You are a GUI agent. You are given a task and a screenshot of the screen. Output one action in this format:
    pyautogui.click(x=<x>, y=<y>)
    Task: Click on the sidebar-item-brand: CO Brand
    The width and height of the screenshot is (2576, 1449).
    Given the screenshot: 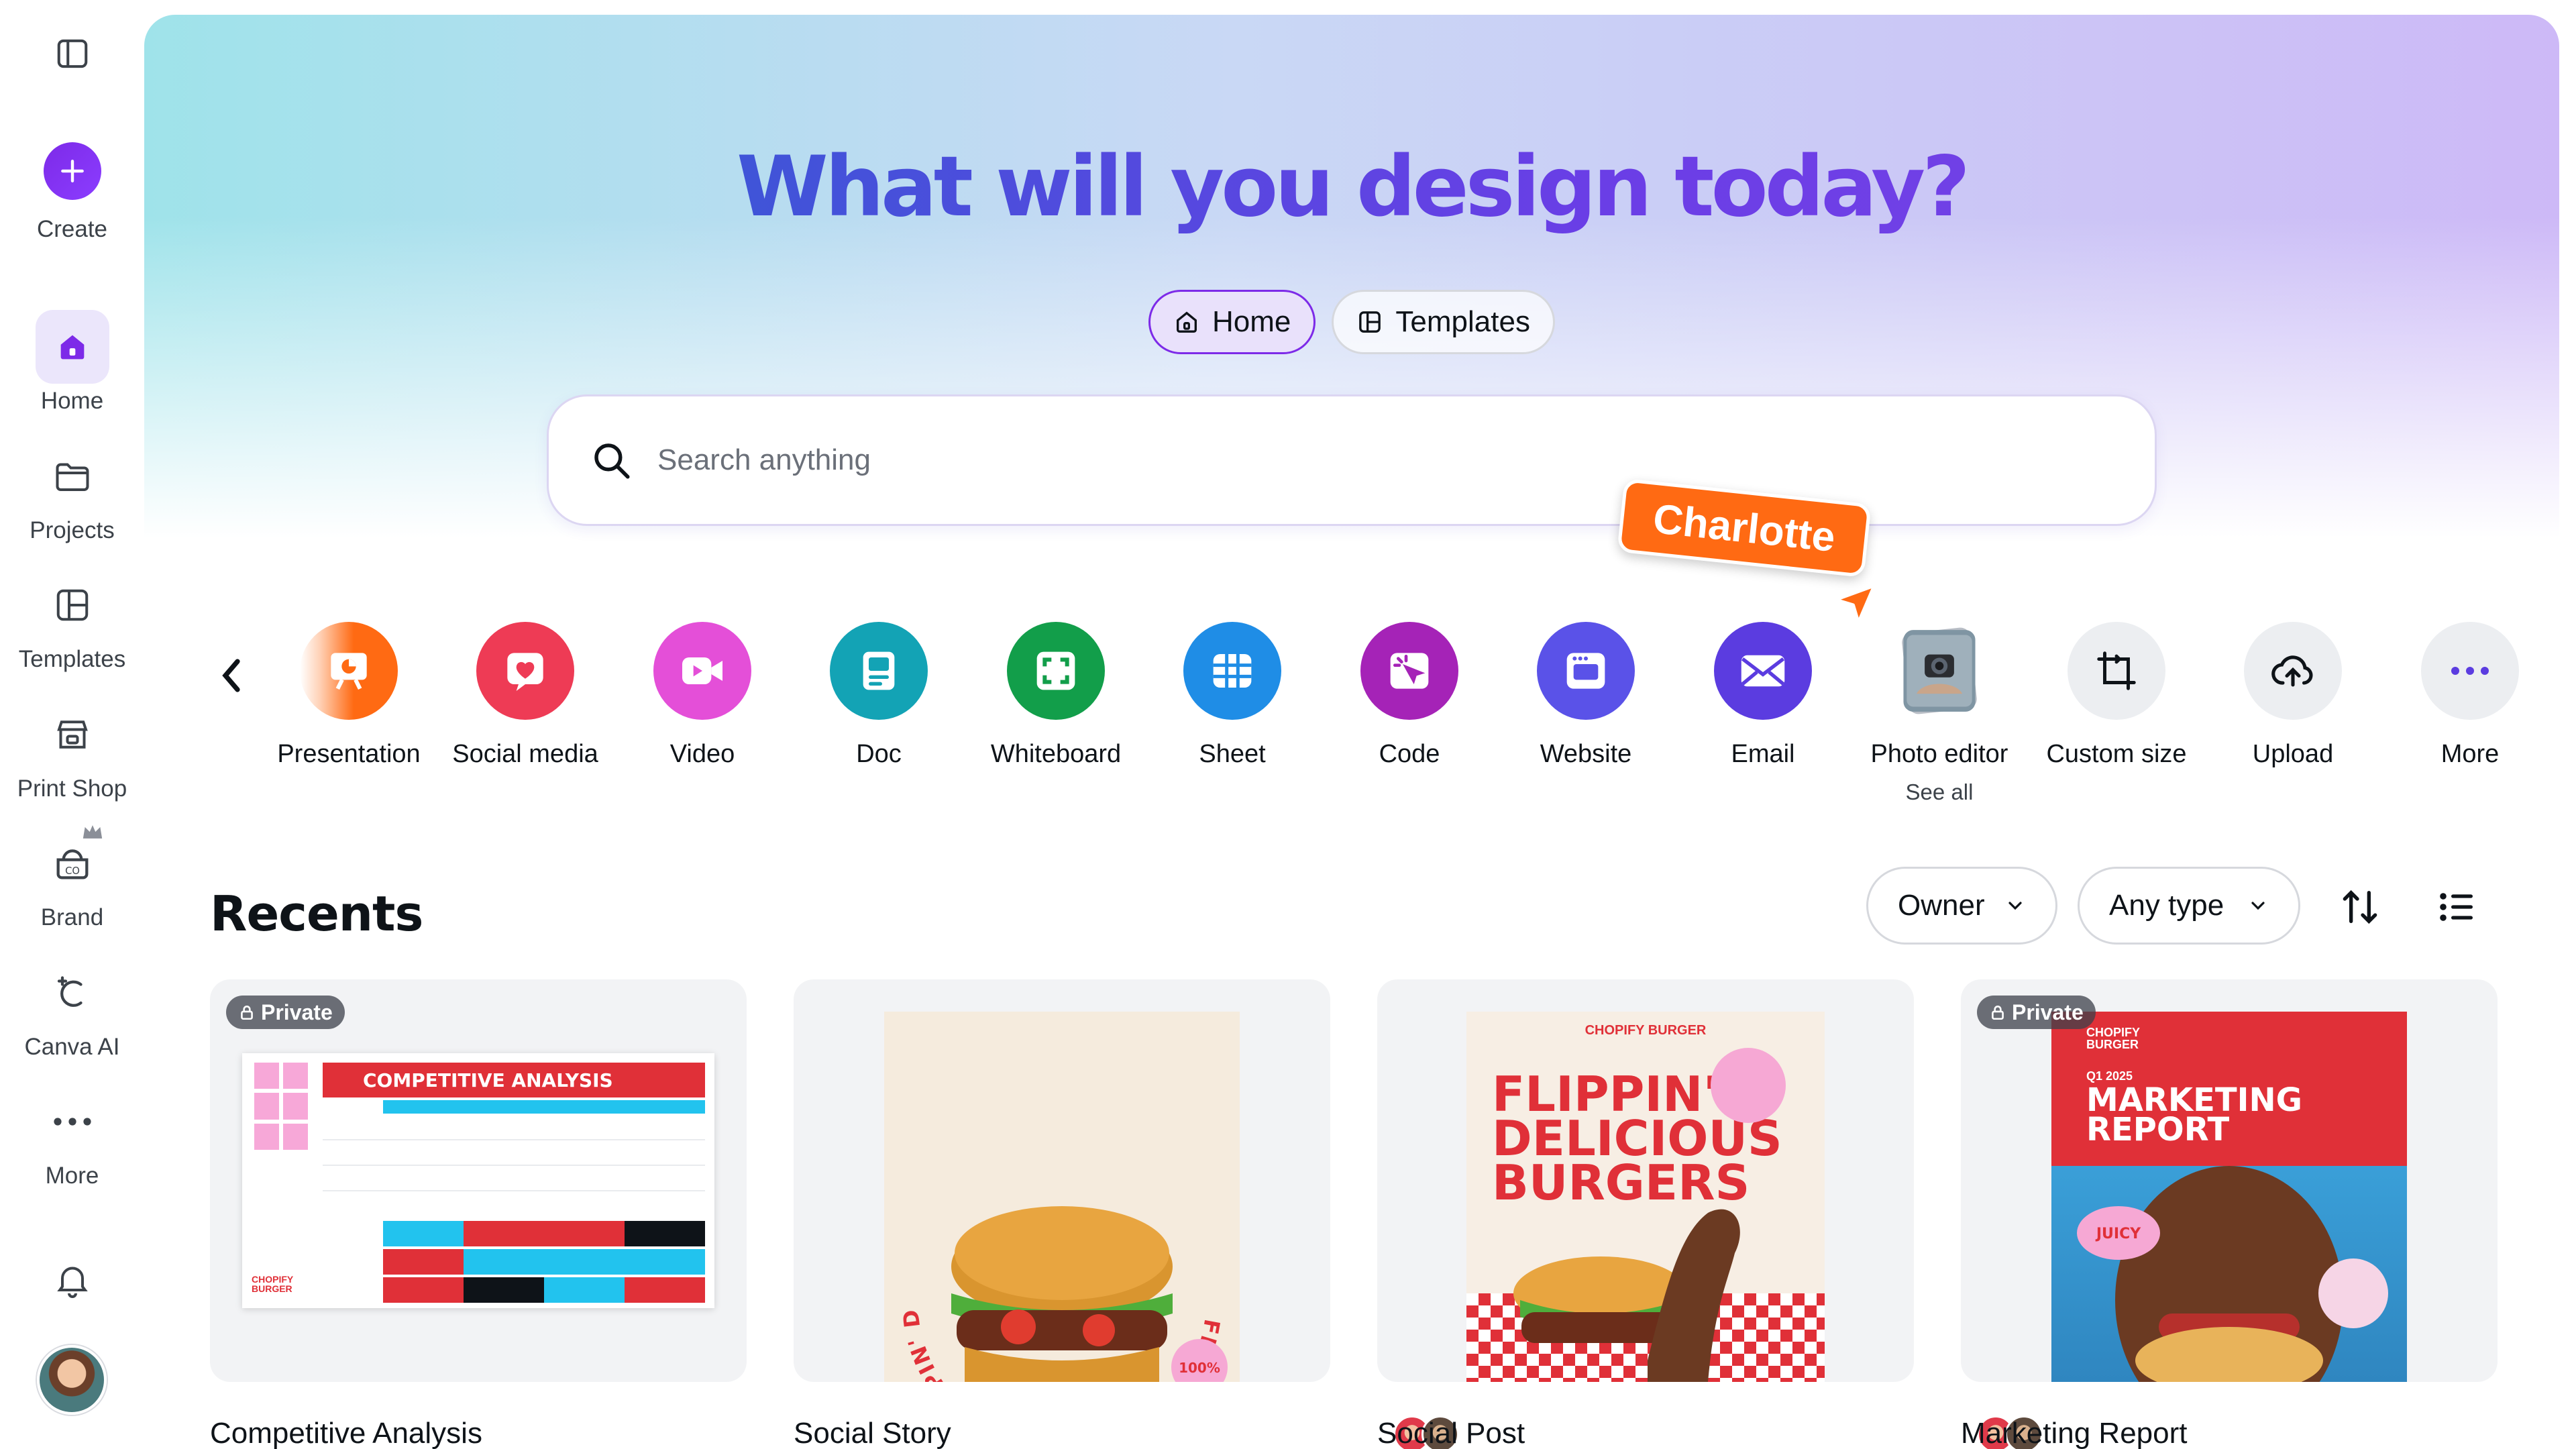 What is the action you would take?
    pyautogui.click(x=72, y=878)
    